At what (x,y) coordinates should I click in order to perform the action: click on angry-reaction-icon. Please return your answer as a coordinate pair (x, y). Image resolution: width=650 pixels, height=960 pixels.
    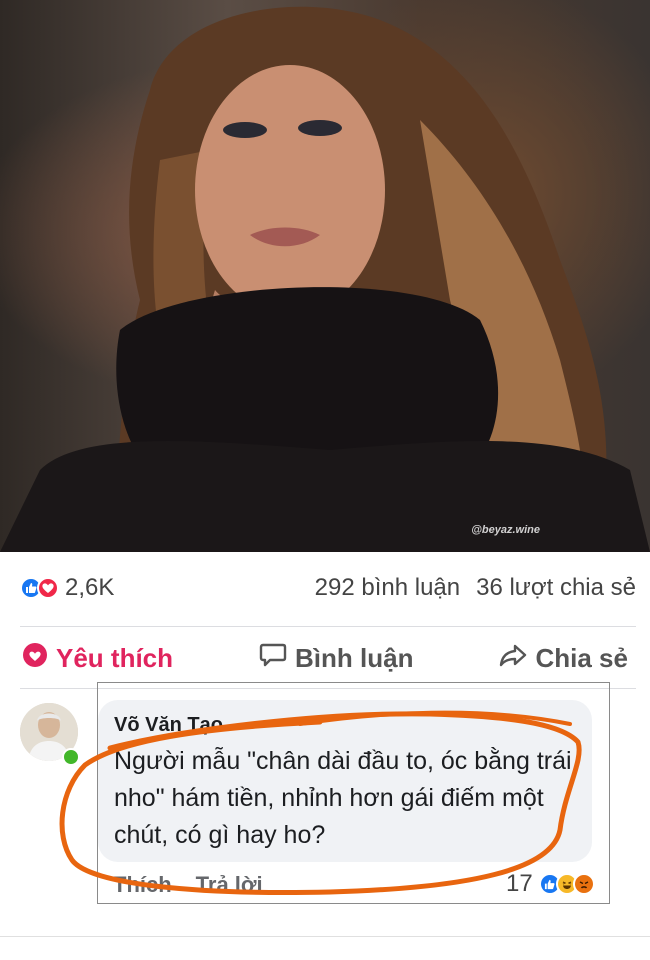
    Looking at the image, I should click on (583, 884).